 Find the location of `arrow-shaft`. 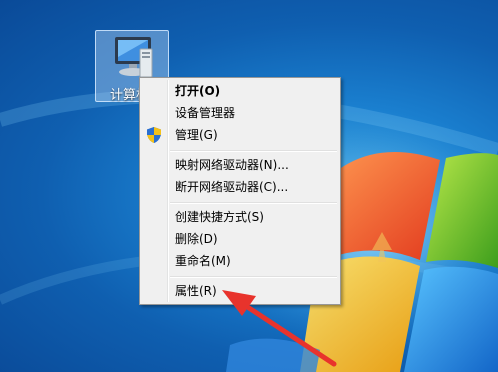

arrow-shaft is located at coordinates (290, 335).